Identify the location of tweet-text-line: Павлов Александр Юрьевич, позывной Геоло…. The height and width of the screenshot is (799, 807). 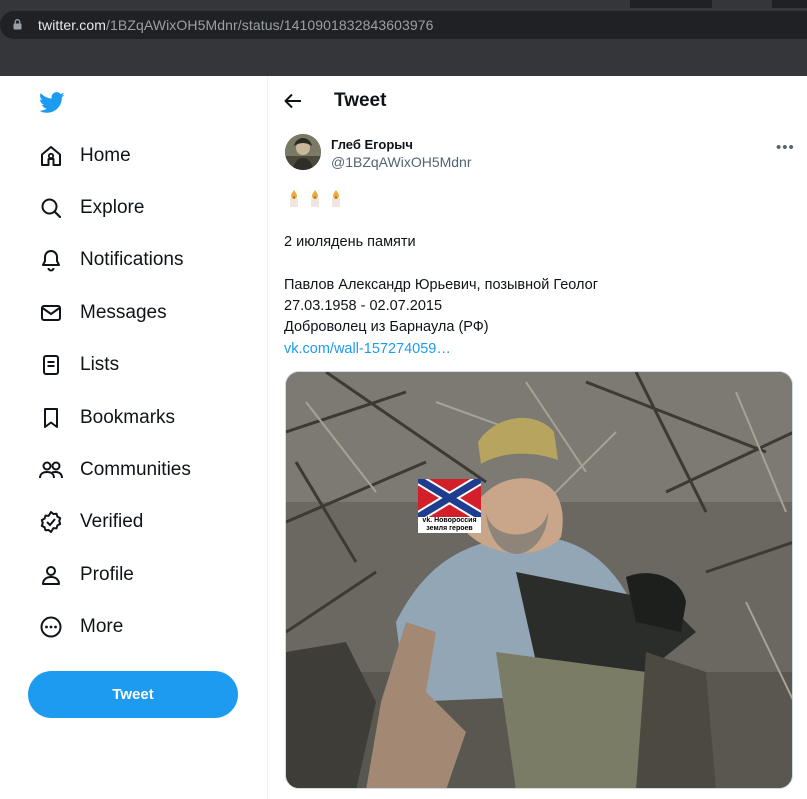
(441, 285).